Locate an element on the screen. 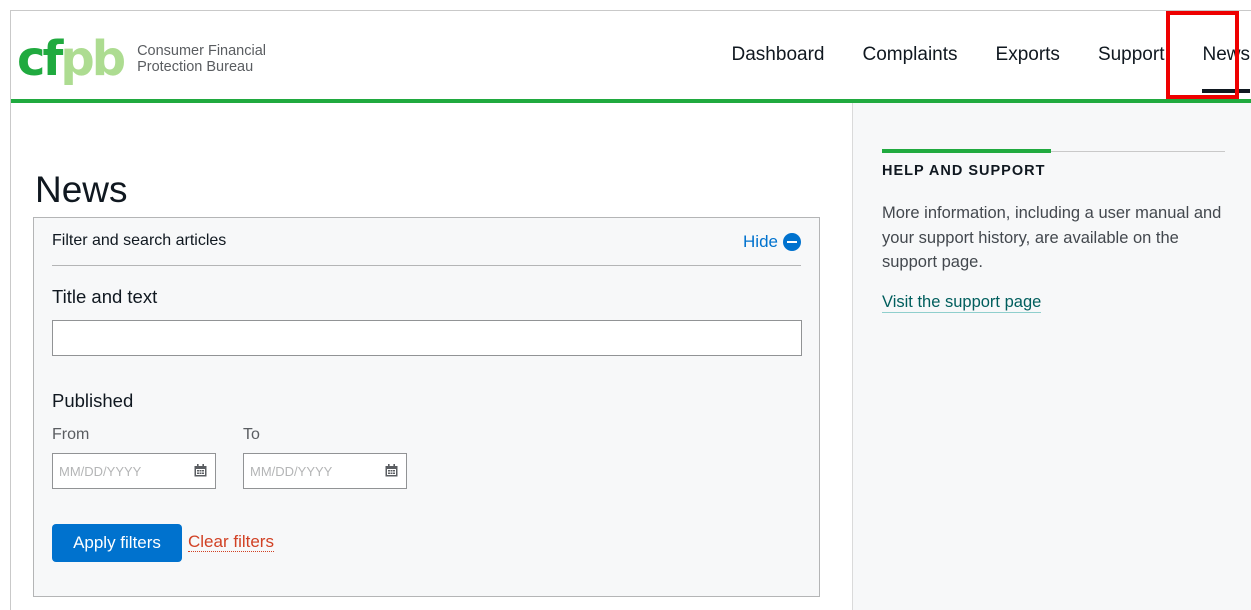  logo-name-line2: Protection Bureau is located at coordinates (195, 67).